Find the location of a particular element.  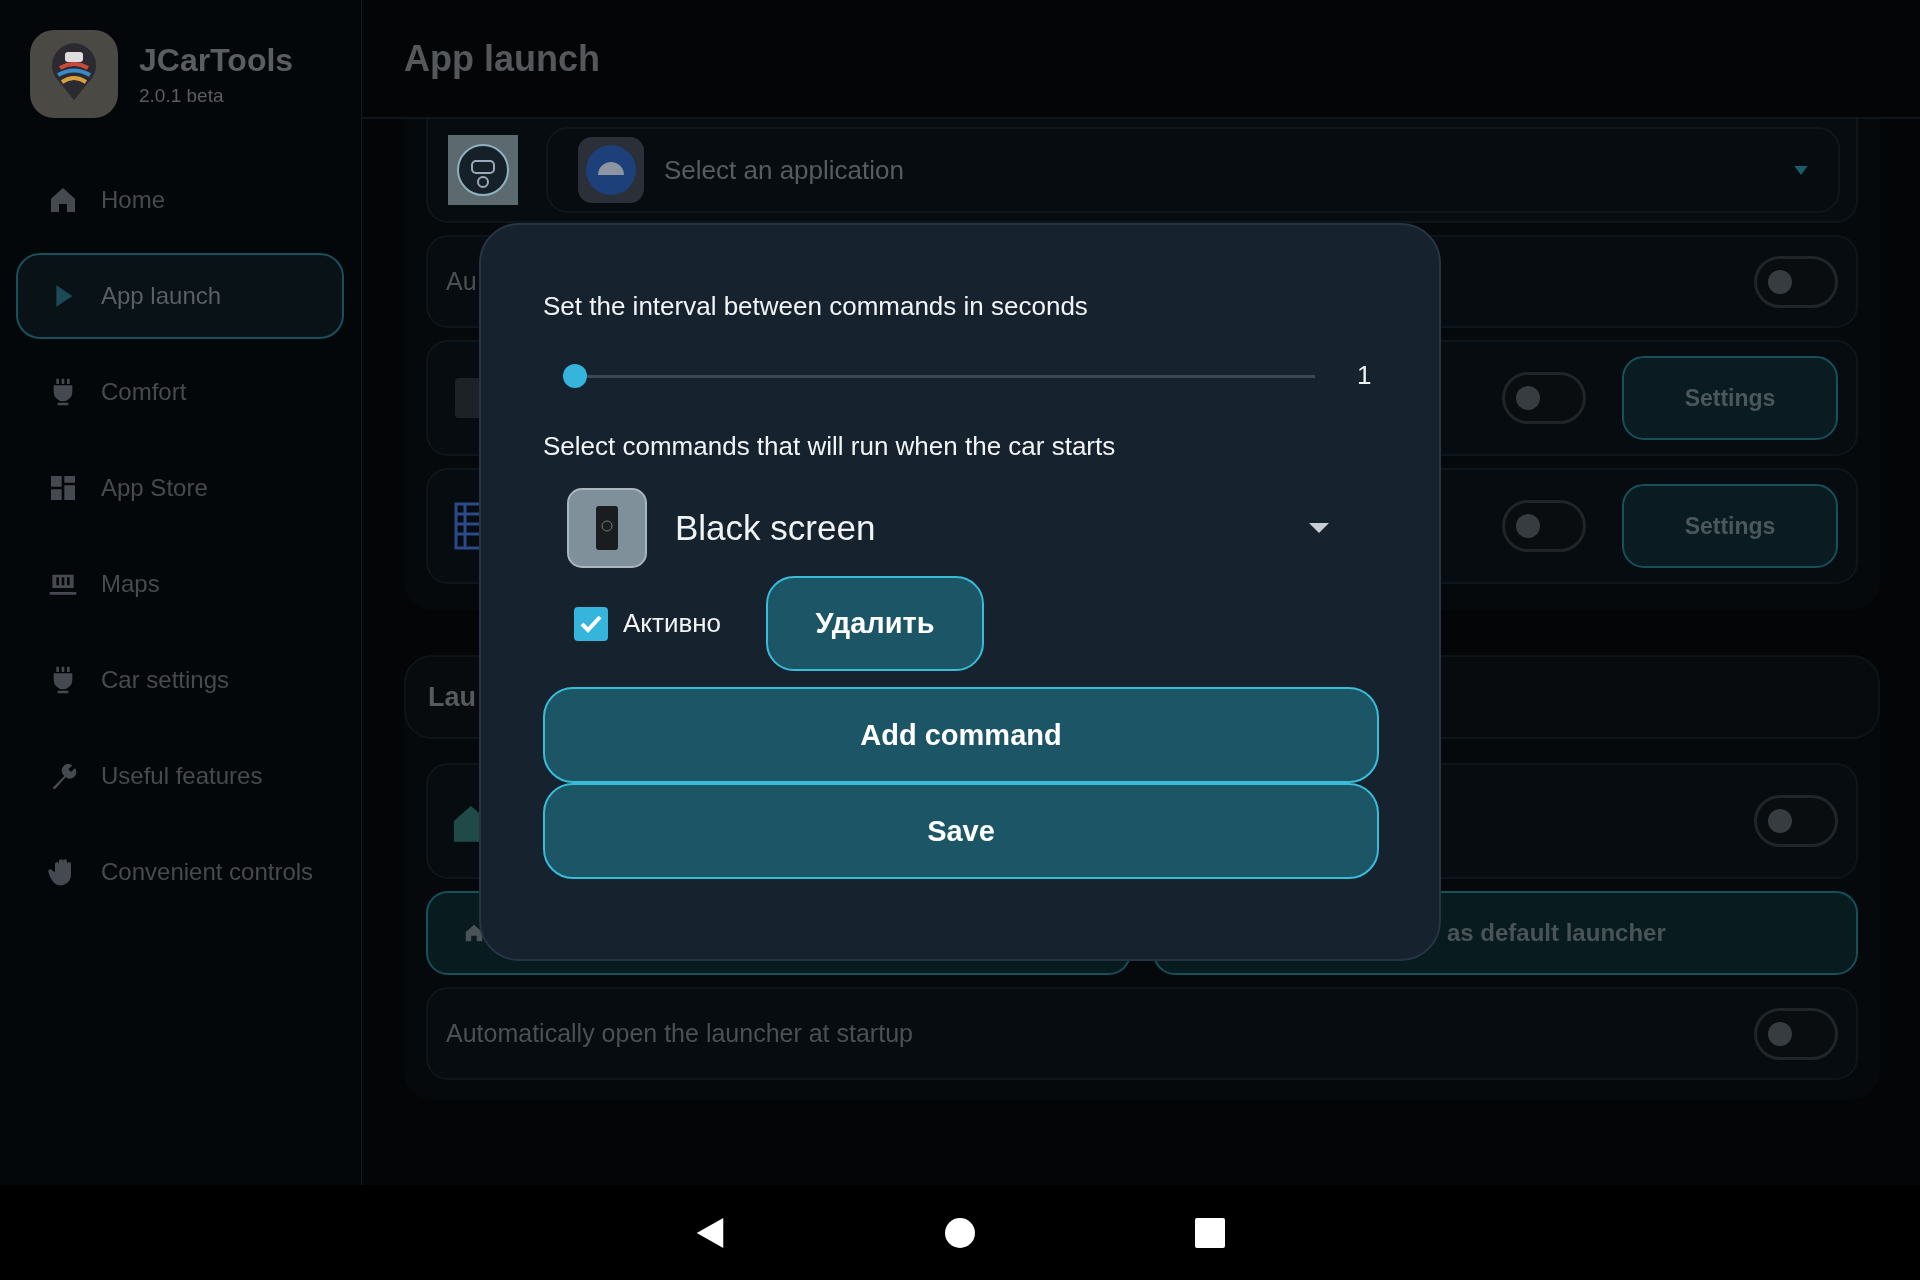

save-button: Save is located at coordinates (961, 831).